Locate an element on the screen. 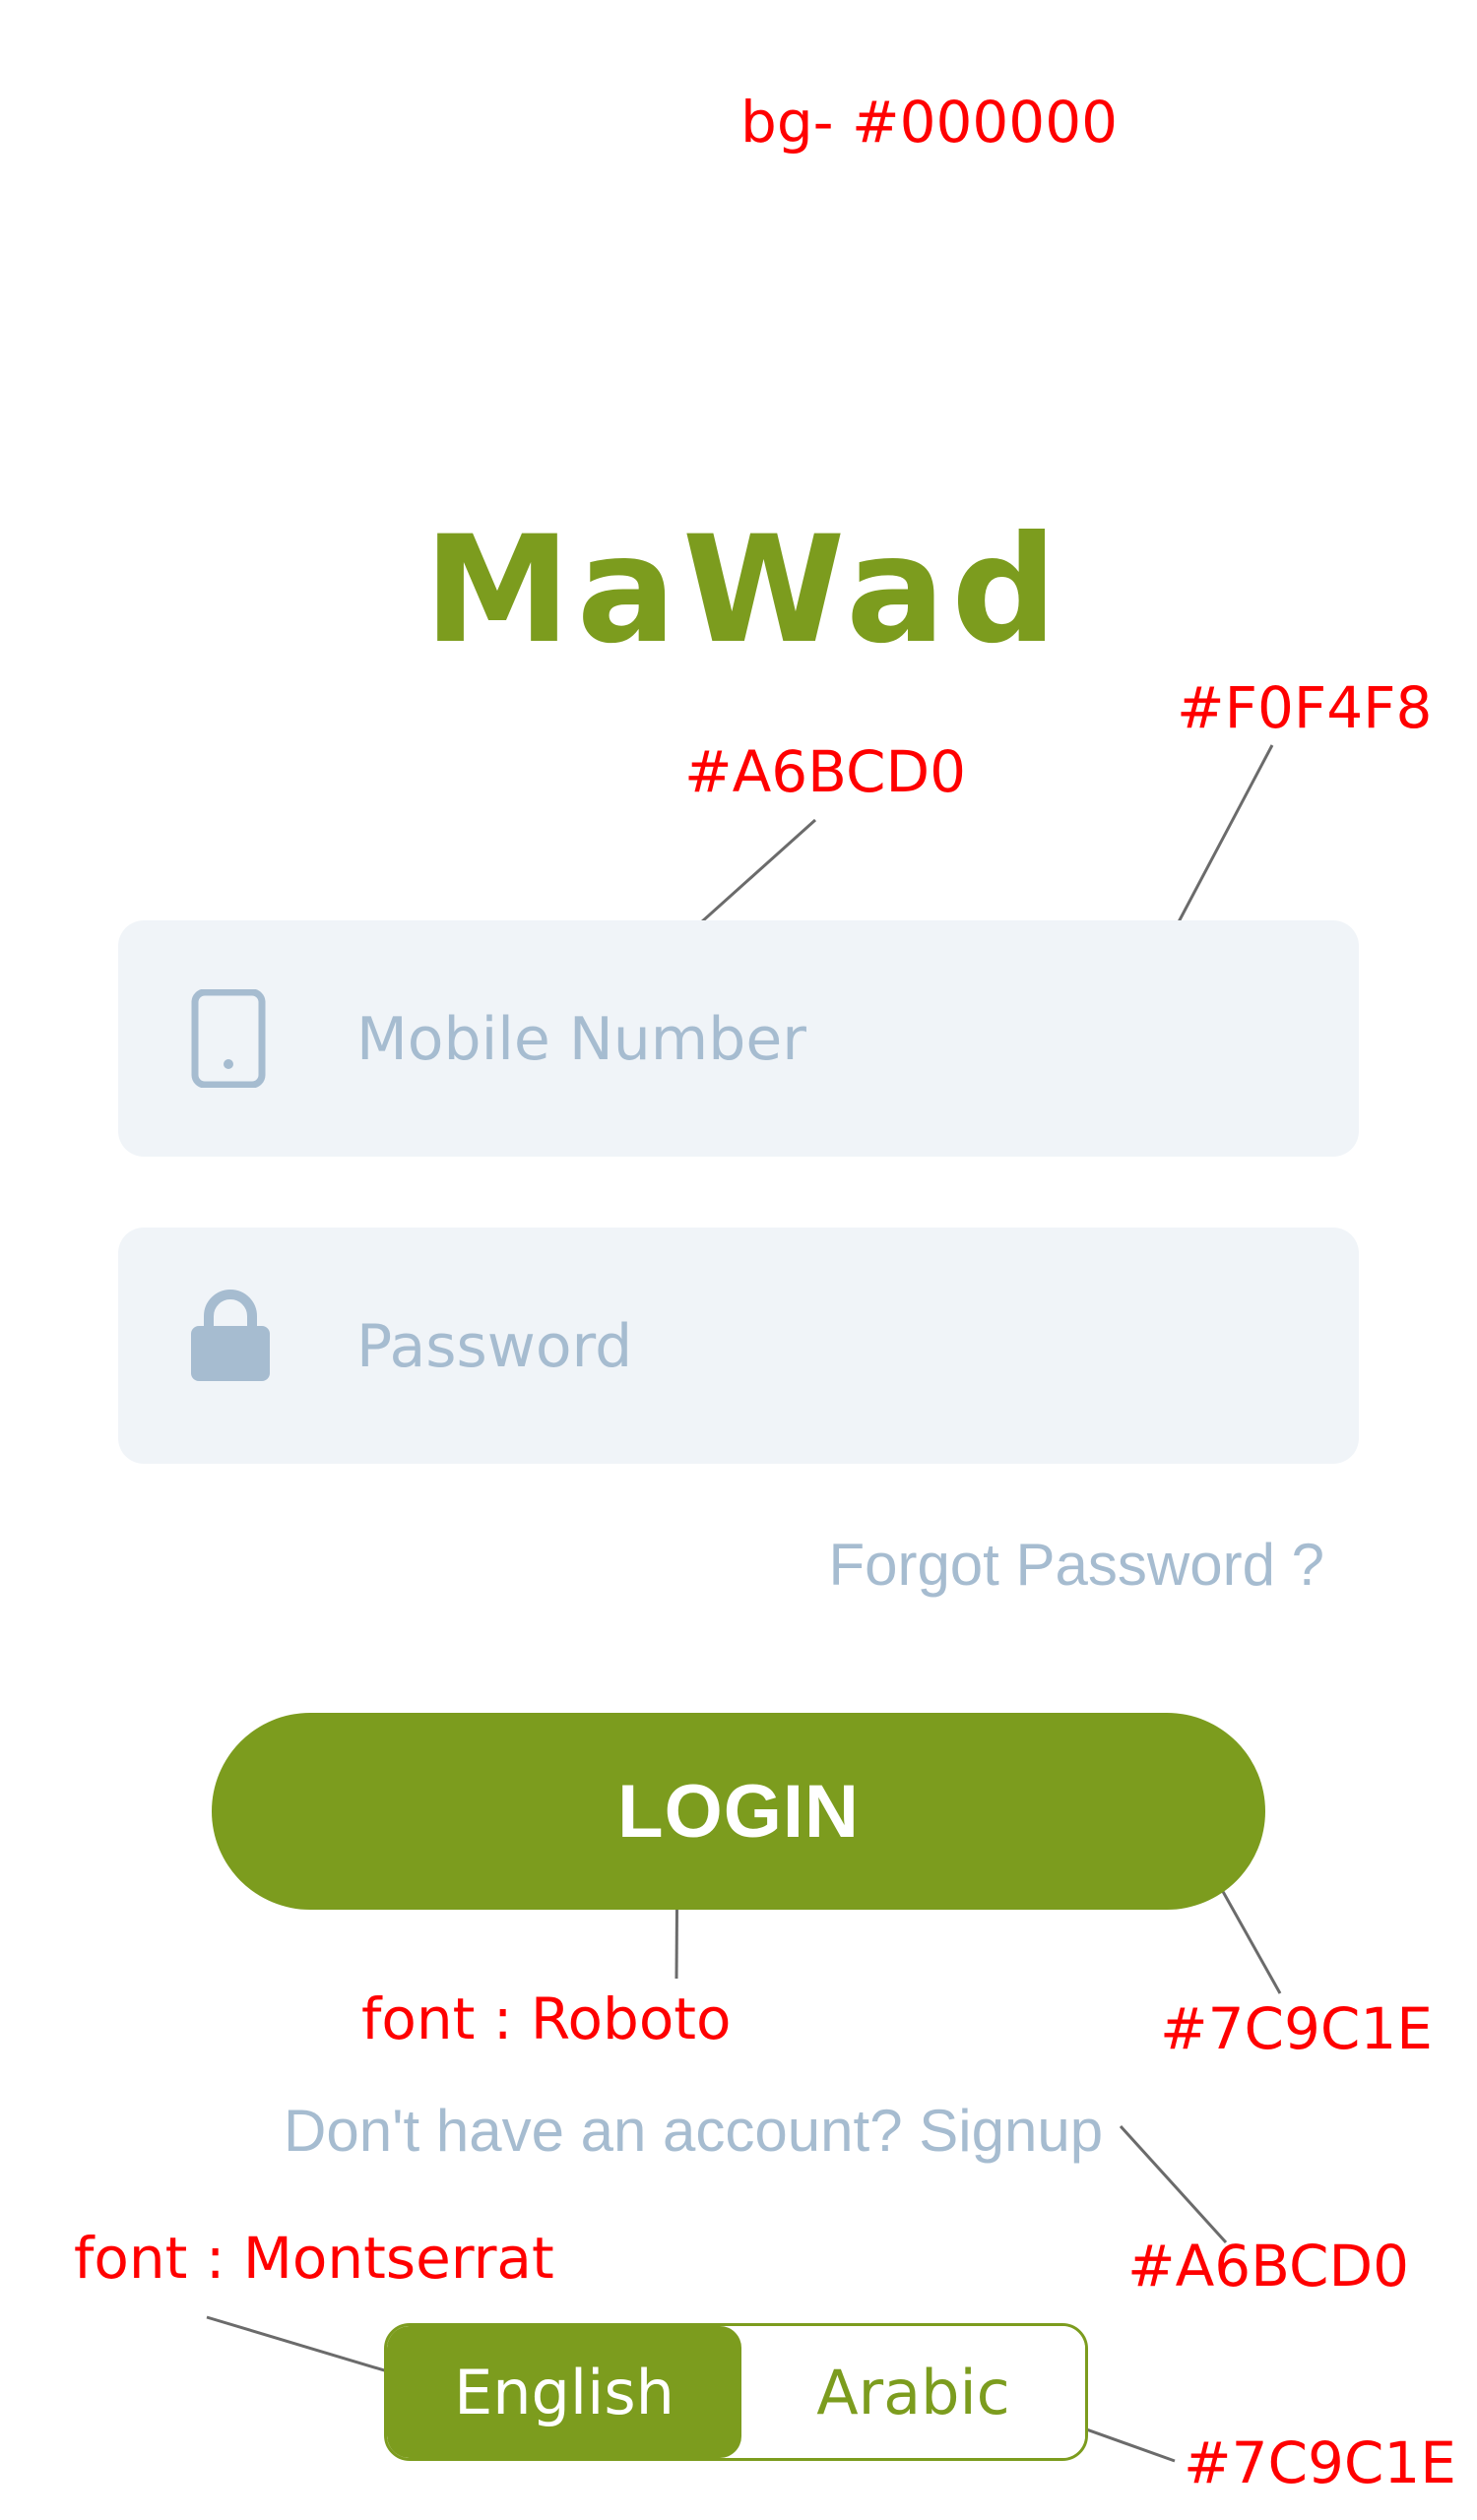 Image resolution: width=1477 pixels, height=2520 pixels. signup-prompt-text: Don't have an account? is located at coordinates (602, 2131).